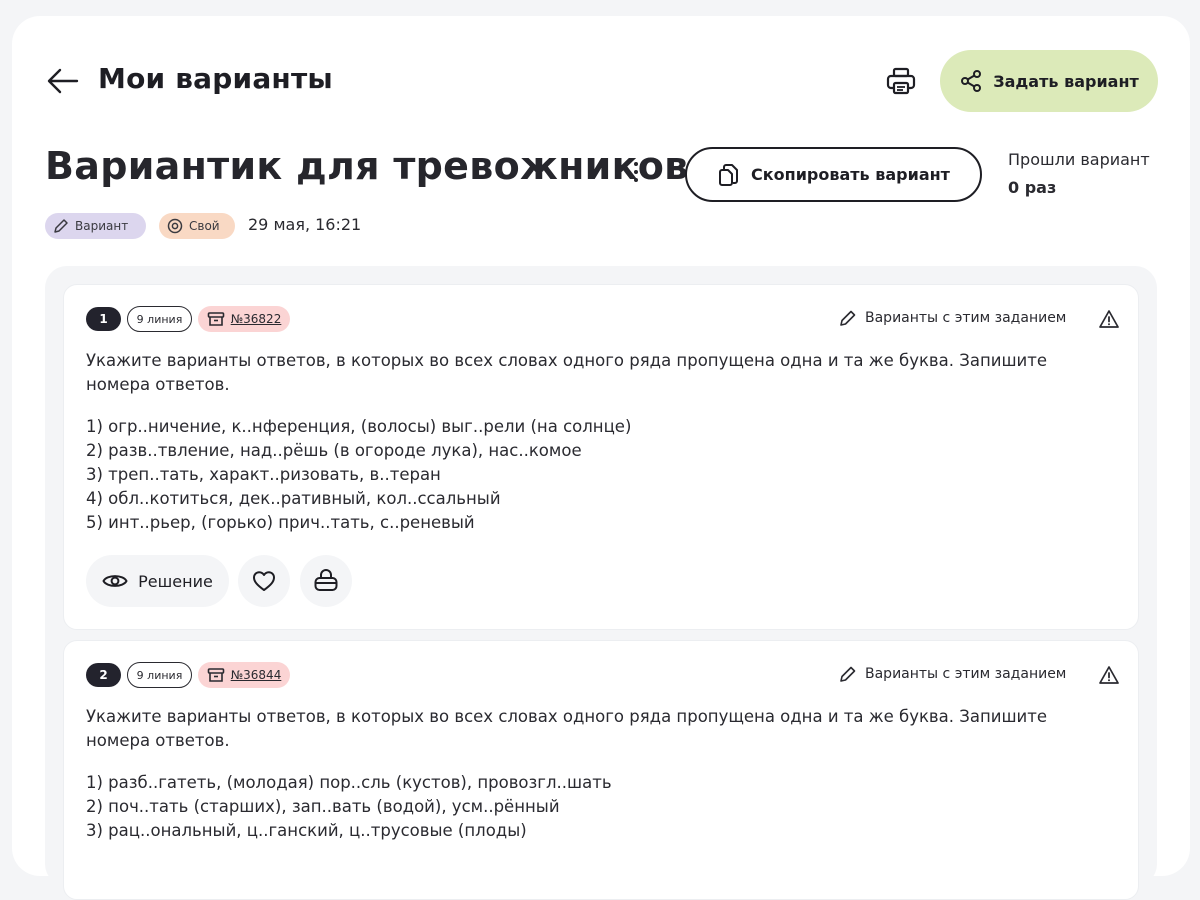 This screenshot has height=900, width=1200. I want to click on solution-label: Решение, so click(175, 581).